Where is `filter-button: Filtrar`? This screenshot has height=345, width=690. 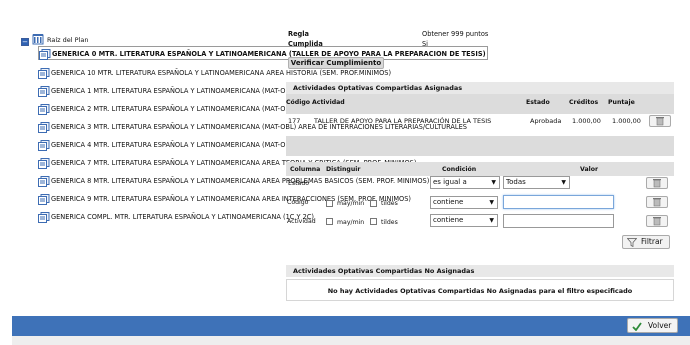 filter-button: Filtrar is located at coordinates (646, 242).